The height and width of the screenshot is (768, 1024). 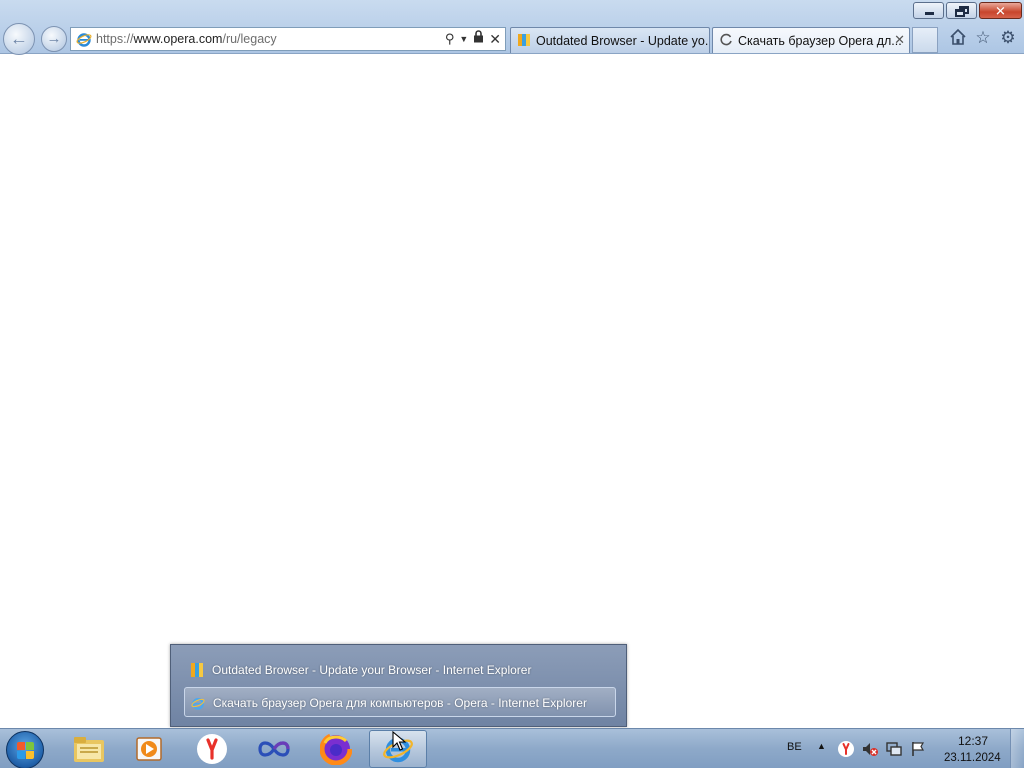 I want to click on clock-date: 23.11.2024, so click(x=972, y=758).